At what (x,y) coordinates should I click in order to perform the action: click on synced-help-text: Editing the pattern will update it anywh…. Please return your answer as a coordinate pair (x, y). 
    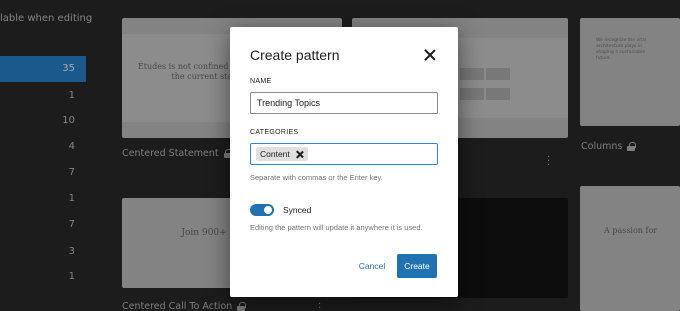
    Looking at the image, I should click on (336, 227).